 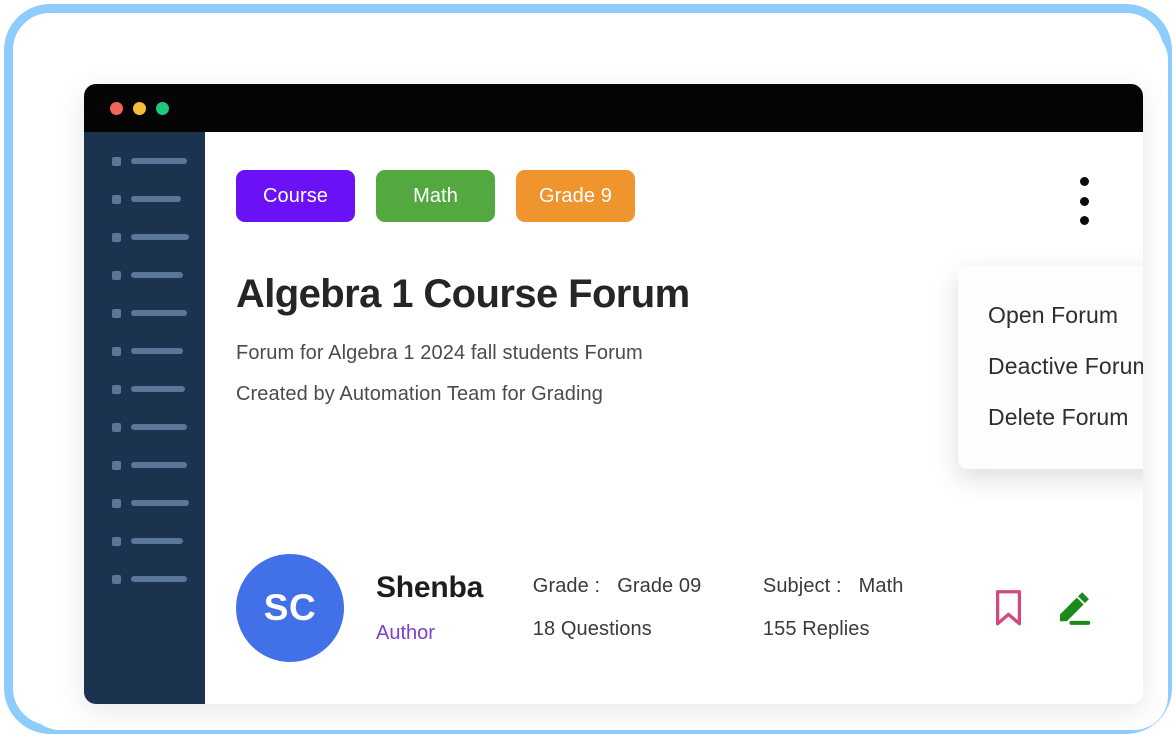 What do you see at coordinates (816, 629) in the screenshot?
I see `replies-count: 155 Replies` at bounding box center [816, 629].